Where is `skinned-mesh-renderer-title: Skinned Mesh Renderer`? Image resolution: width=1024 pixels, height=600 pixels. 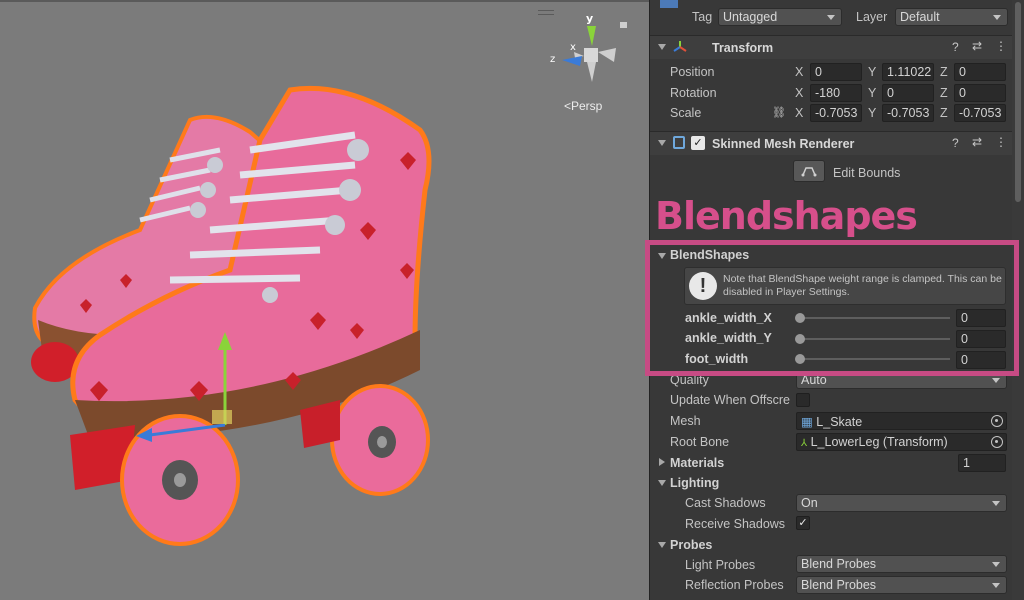
skinned-mesh-renderer-title: Skinned Mesh Renderer is located at coordinates (783, 144).